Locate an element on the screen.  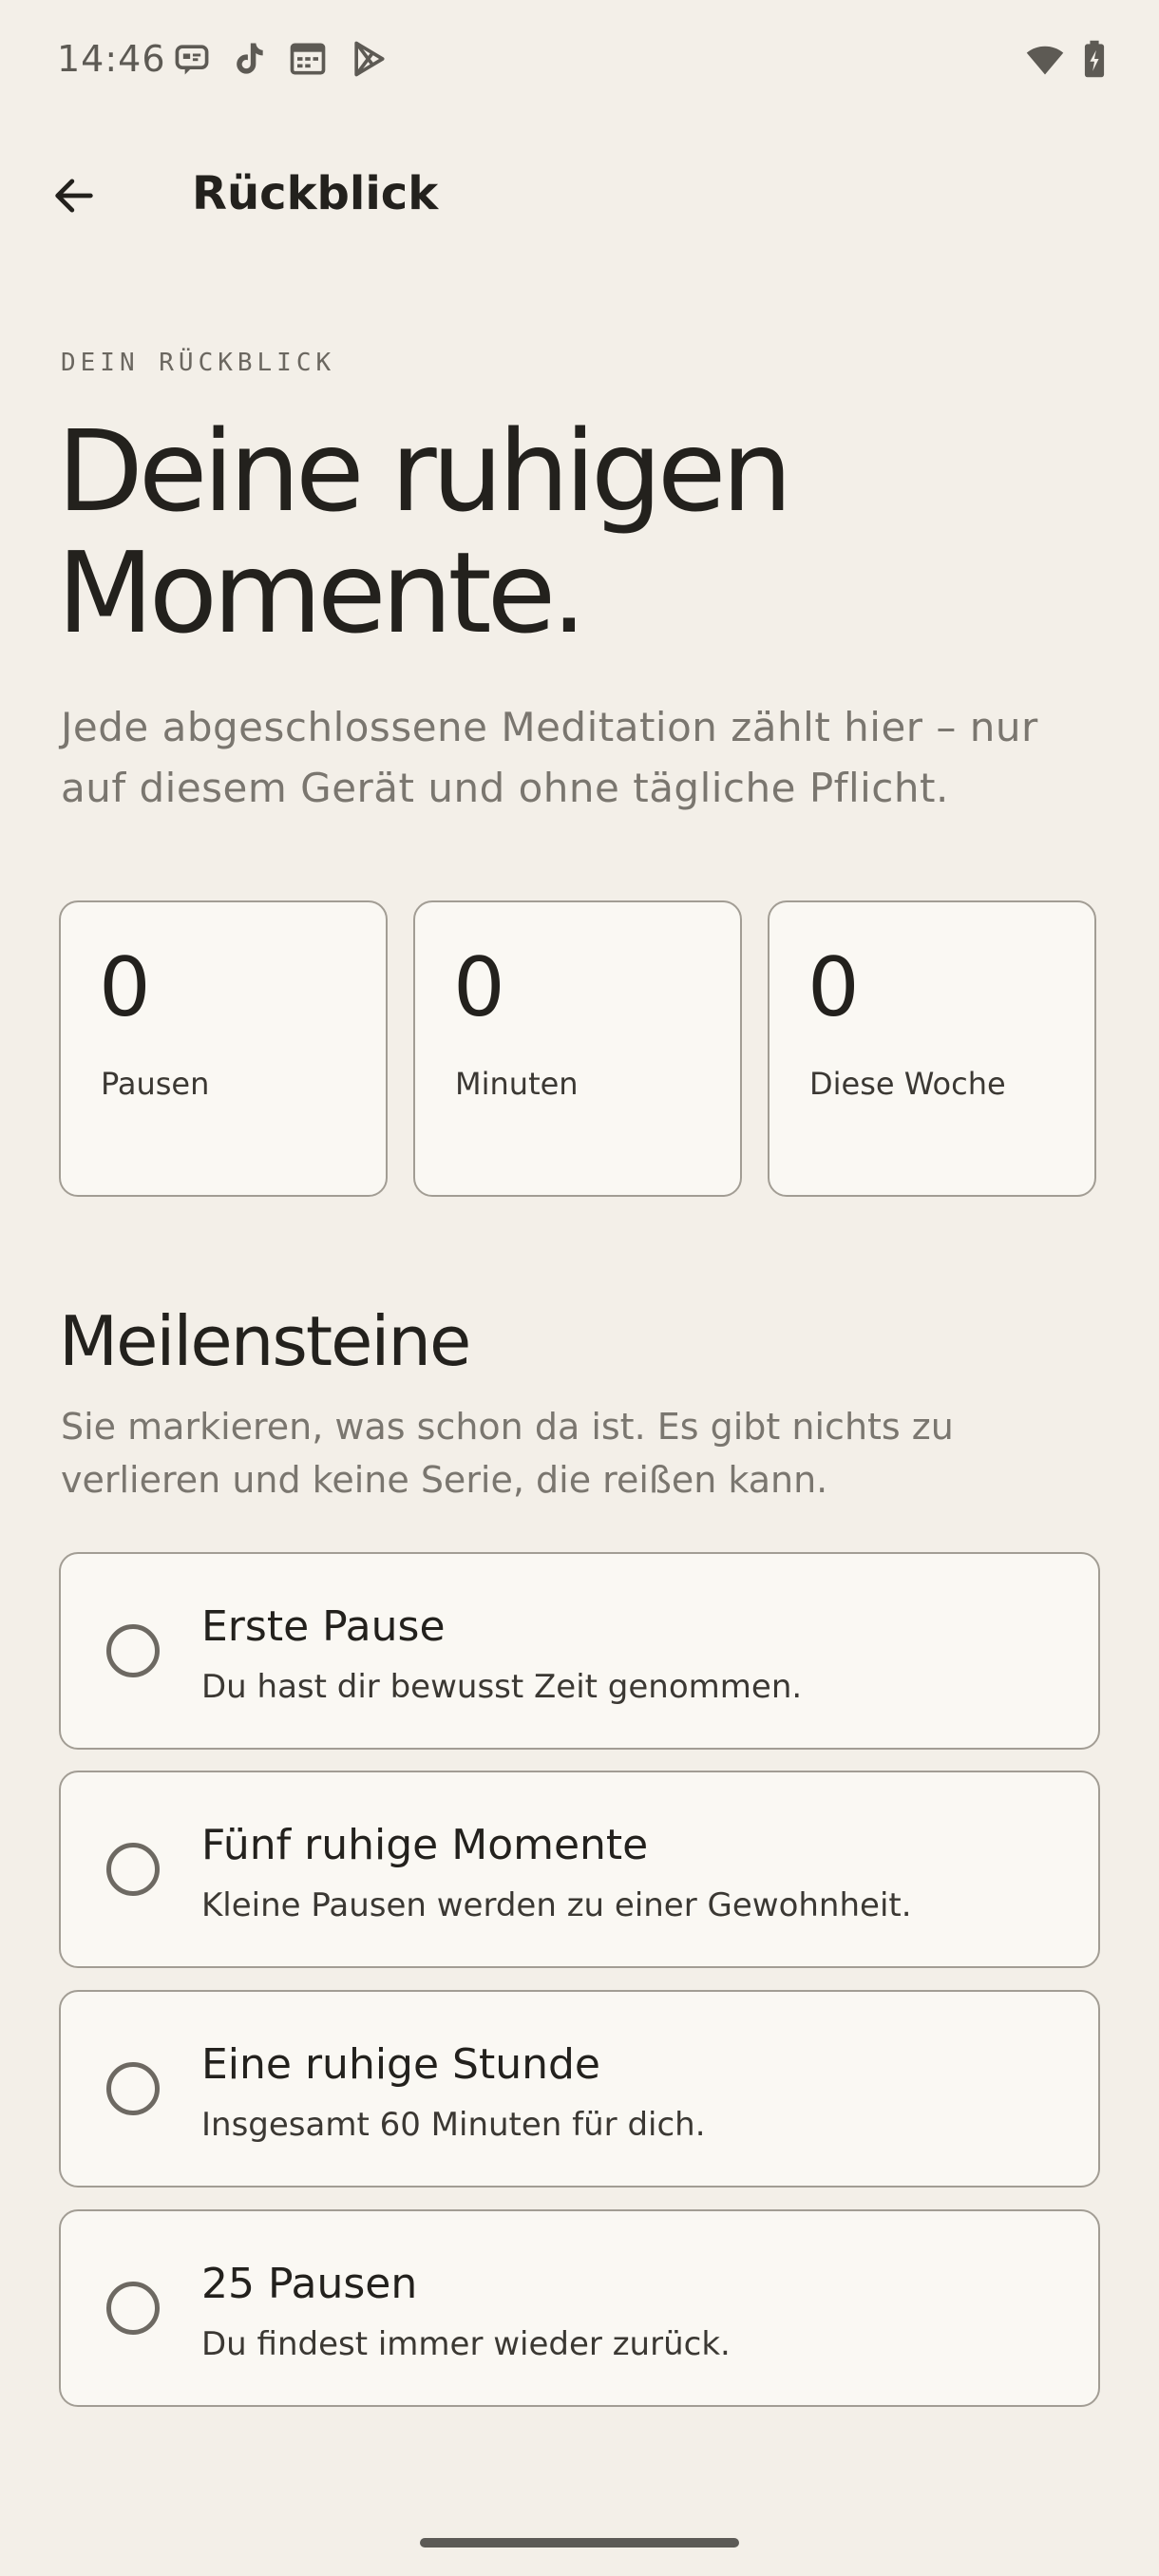
arrow-left-icon is located at coordinates (74, 196).